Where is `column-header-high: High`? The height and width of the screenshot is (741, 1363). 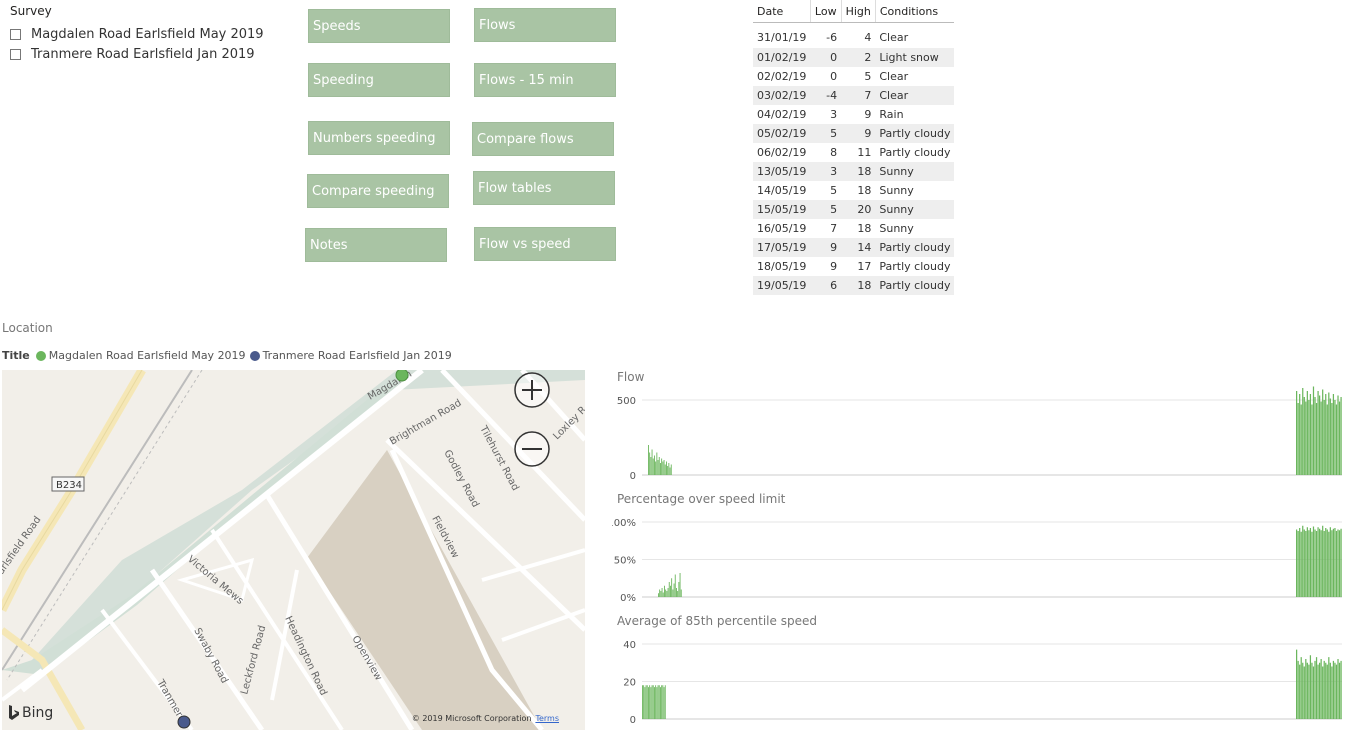 column-header-high: High is located at coordinates (858, 11).